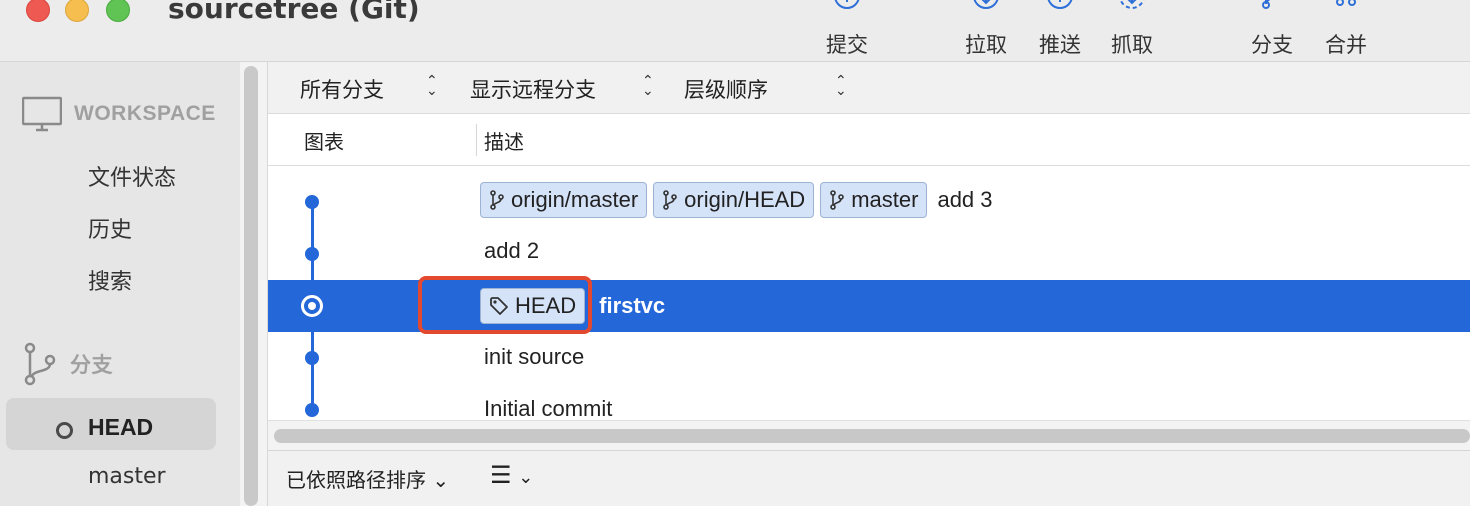 The image size is (1470, 506). Describe the element at coordinates (534, 356) in the screenshot. I see `commit-message: init source` at that location.